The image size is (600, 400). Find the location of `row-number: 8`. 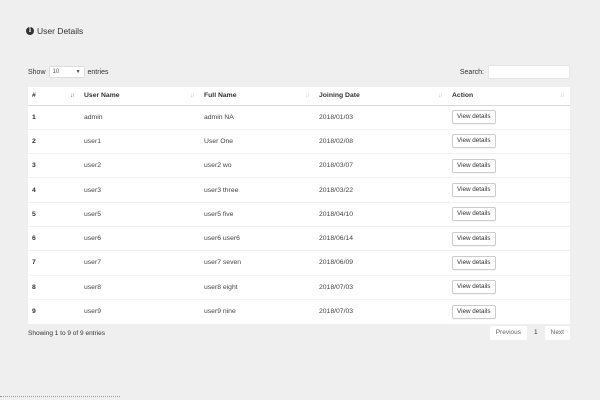

row-number: 8 is located at coordinates (54, 287).